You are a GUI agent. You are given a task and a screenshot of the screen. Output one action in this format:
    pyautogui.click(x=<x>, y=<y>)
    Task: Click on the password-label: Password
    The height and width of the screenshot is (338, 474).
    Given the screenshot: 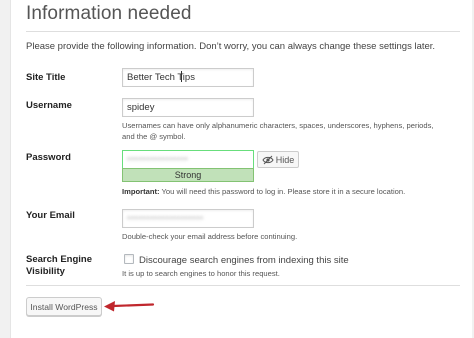 What is the action you would take?
    pyautogui.click(x=48, y=157)
    